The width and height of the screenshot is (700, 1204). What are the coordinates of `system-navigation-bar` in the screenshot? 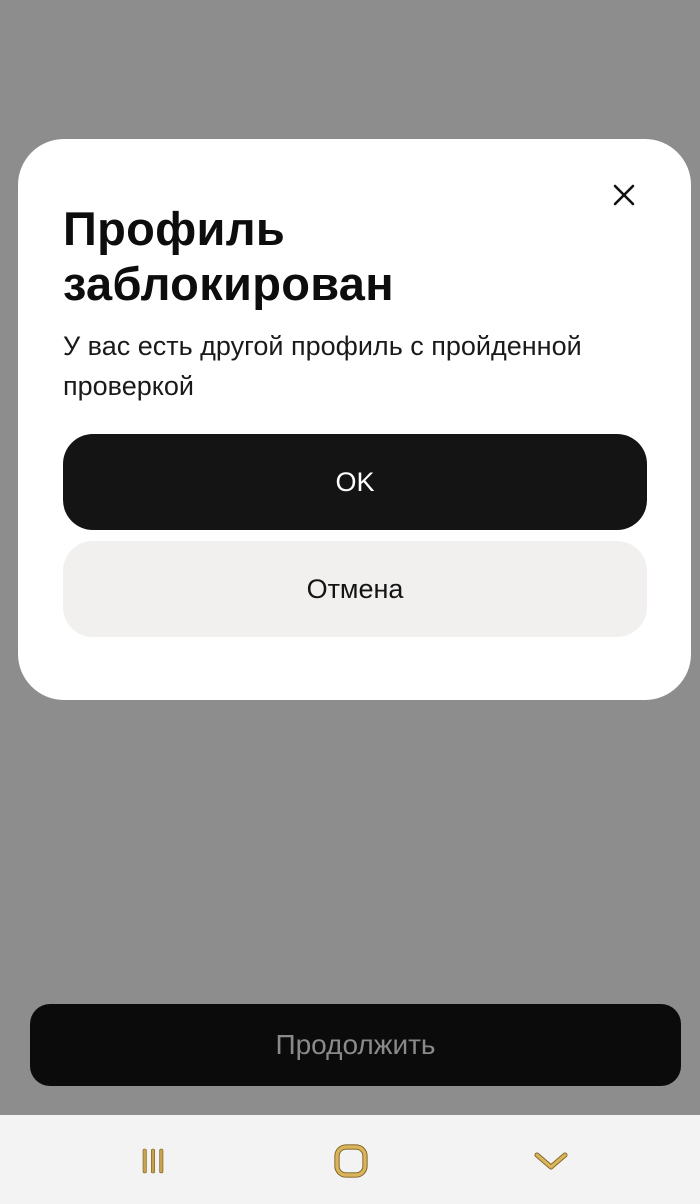 It's located at (350, 1159).